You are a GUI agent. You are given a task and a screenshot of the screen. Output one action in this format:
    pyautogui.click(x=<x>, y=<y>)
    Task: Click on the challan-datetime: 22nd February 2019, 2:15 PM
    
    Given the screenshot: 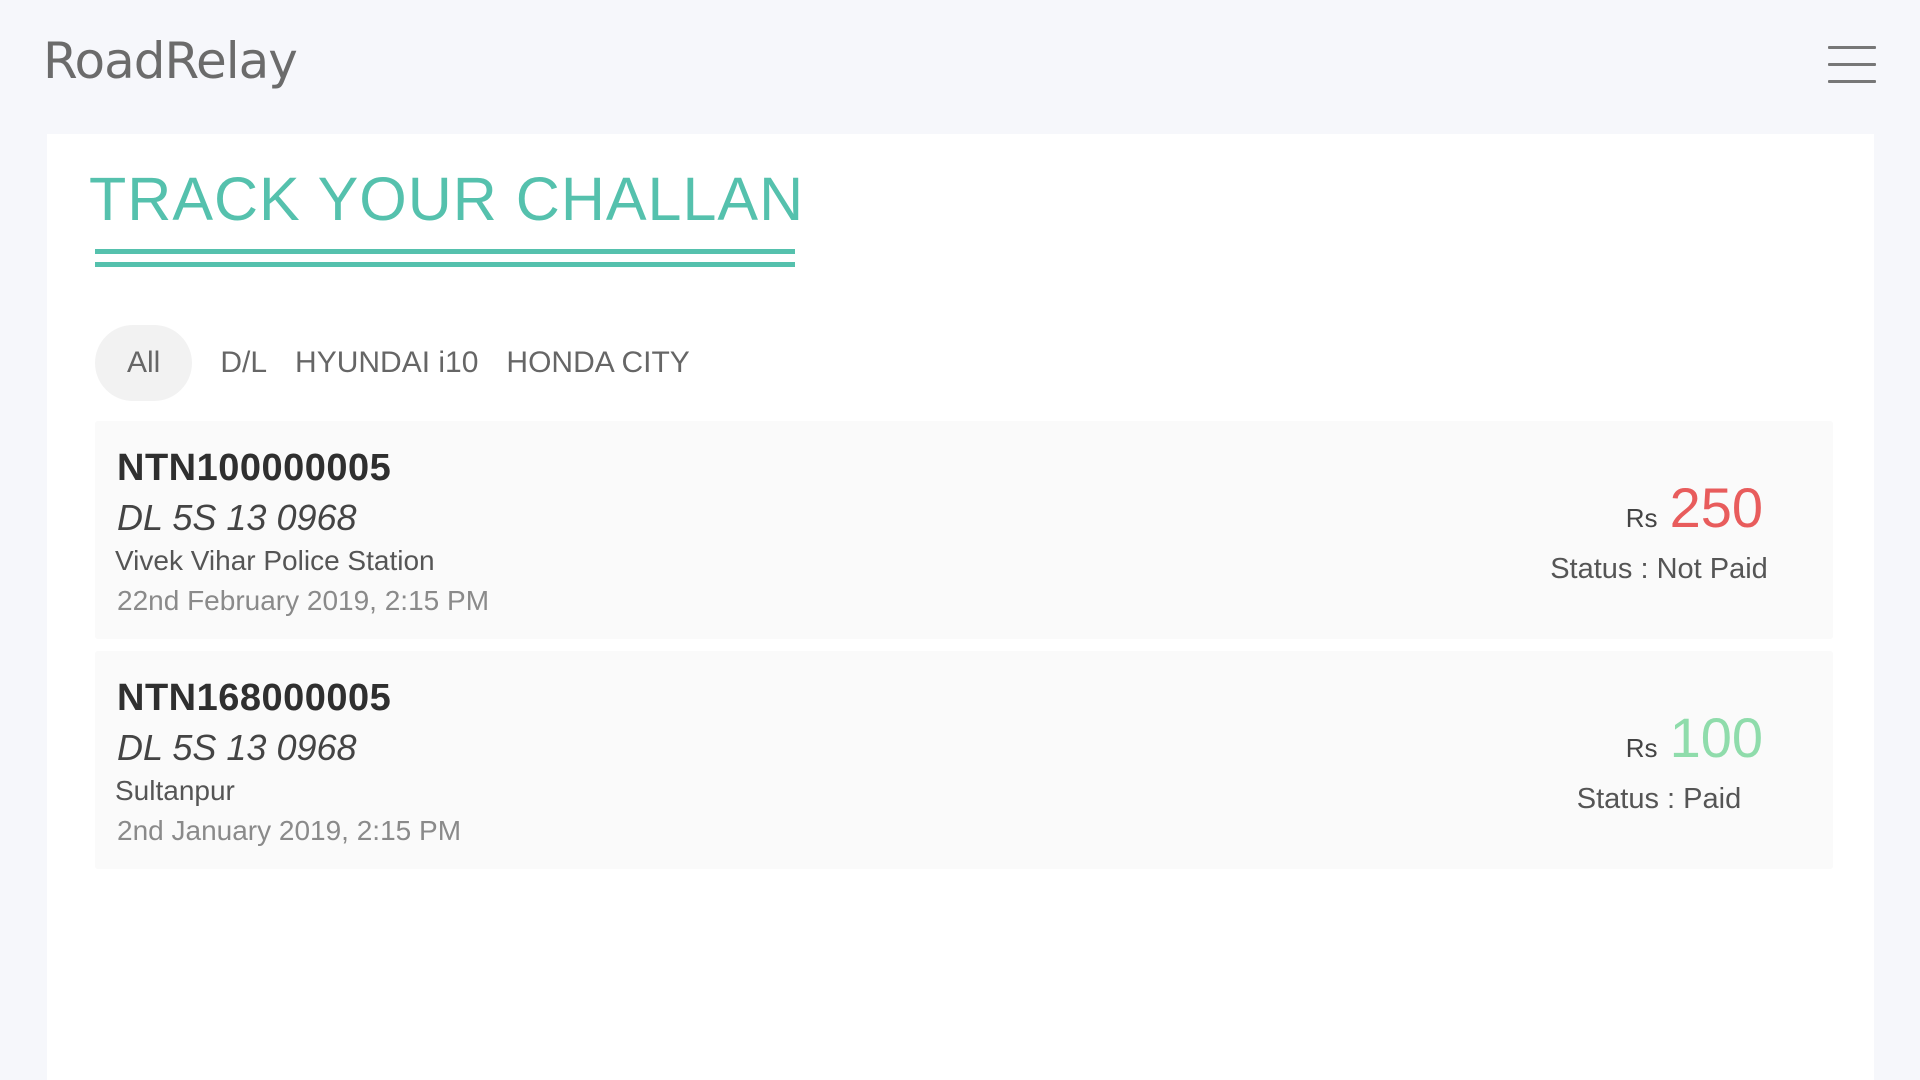 What is the action you would take?
    pyautogui.click(x=303, y=600)
    